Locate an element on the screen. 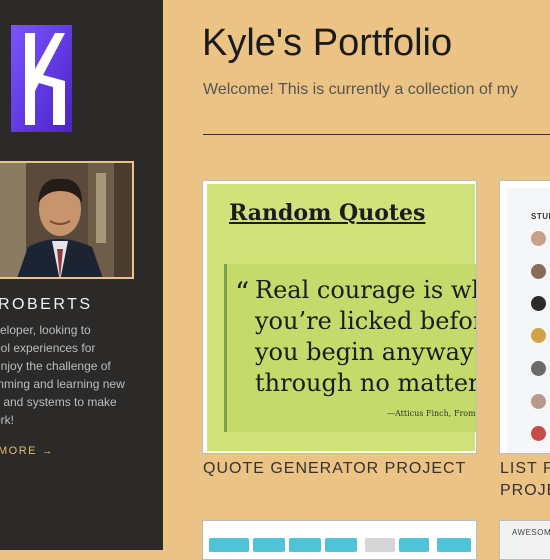  project-label-list: LIST PA is located at coordinates (525, 469).